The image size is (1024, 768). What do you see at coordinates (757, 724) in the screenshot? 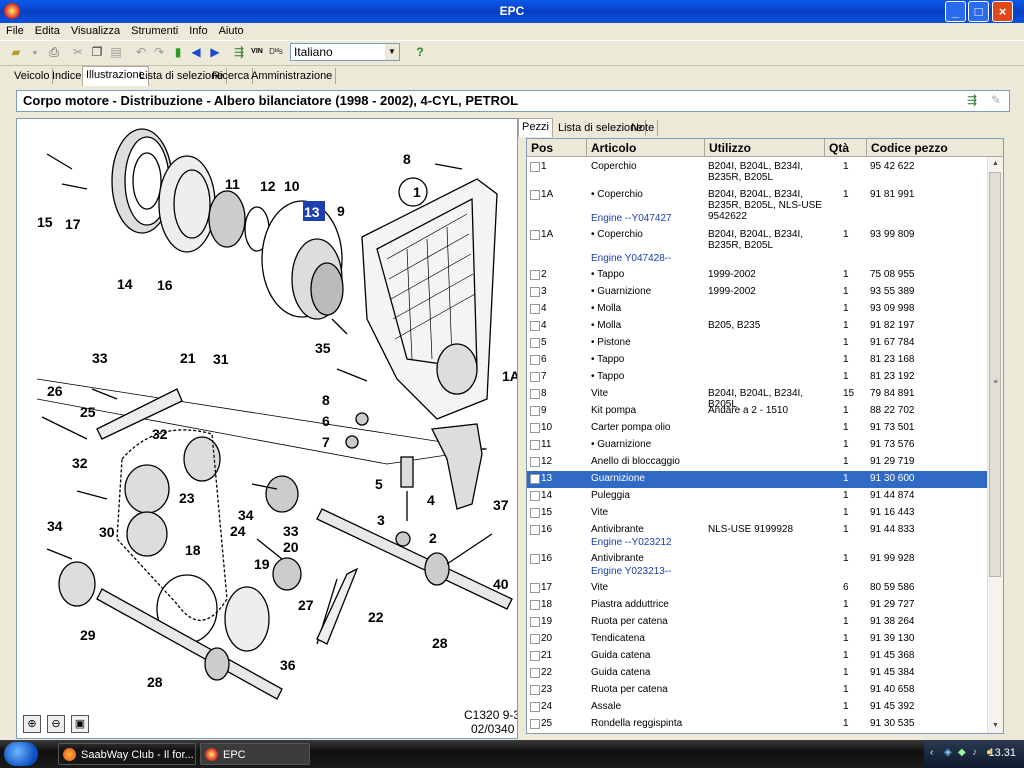
I see `table-row: 25 Rondella reggispinta 1 91 30 535` at bounding box center [757, 724].